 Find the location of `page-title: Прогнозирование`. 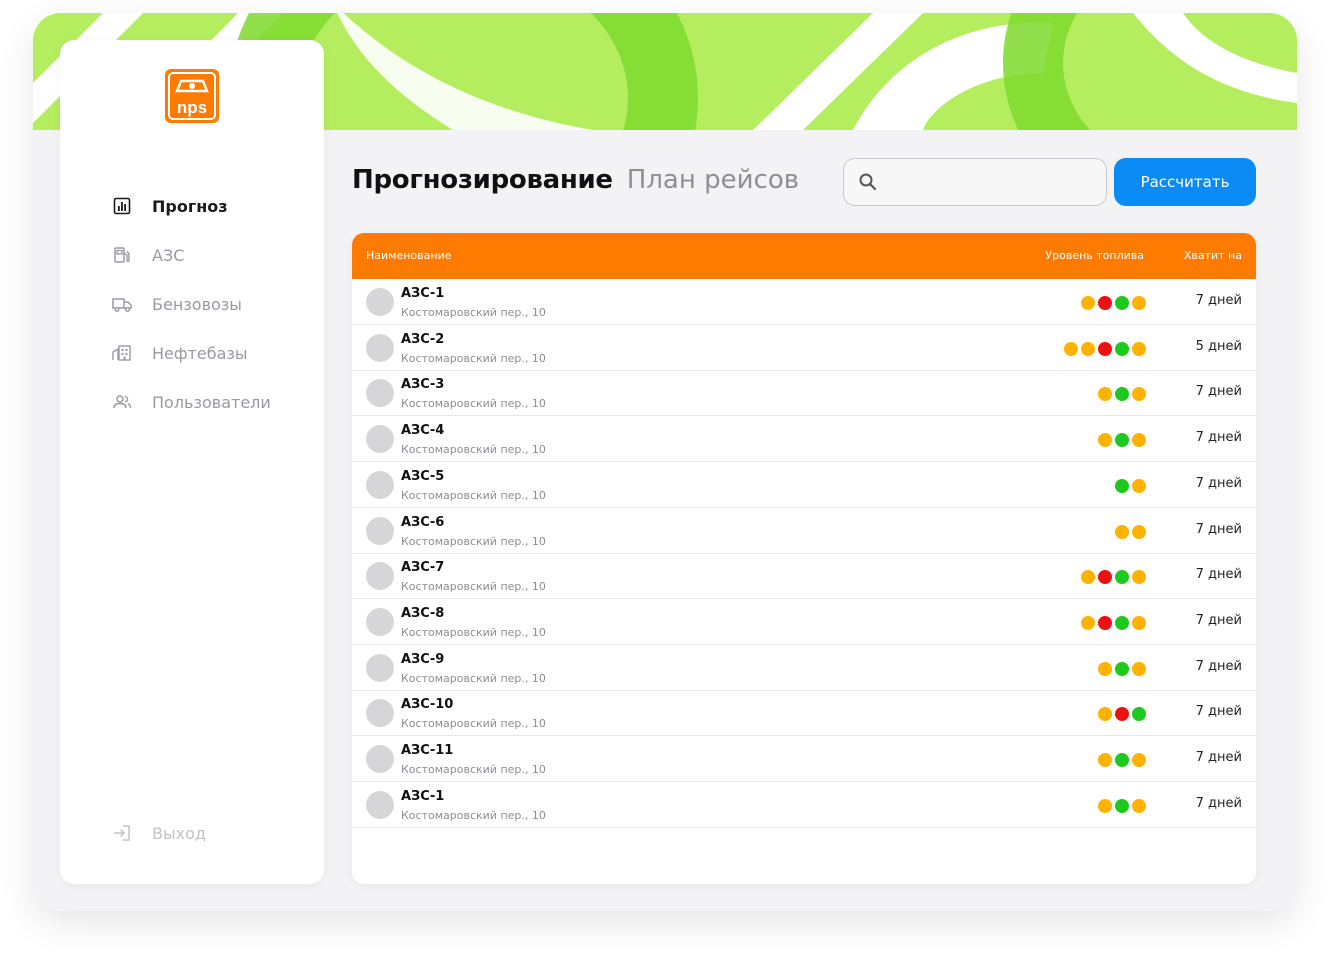

page-title: Прогнозирование is located at coordinates (482, 180).